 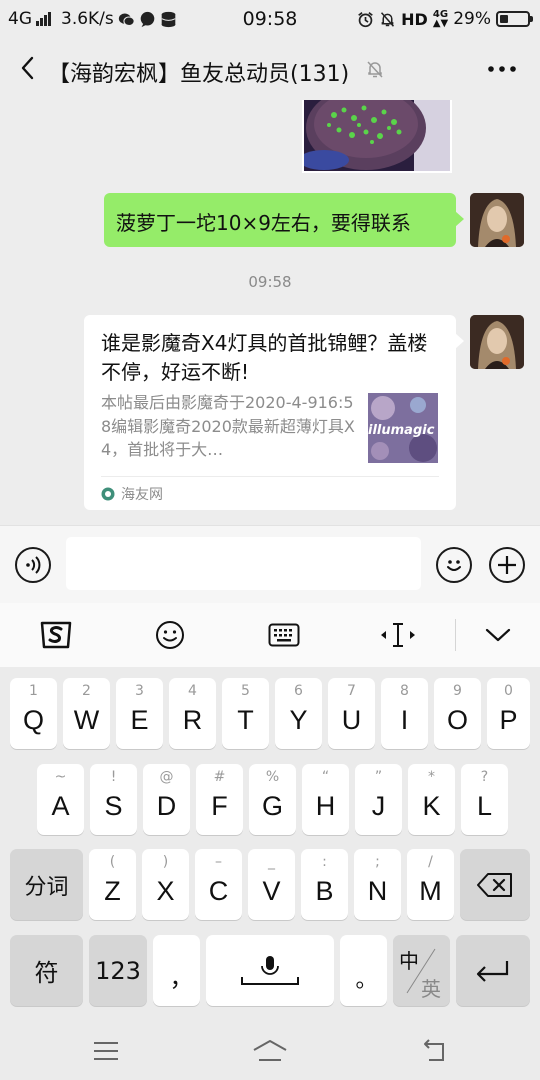 What do you see at coordinates (170, 635) in the screenshot?
I see `toolbar-emoji-button` at bounding box center [170, 635].